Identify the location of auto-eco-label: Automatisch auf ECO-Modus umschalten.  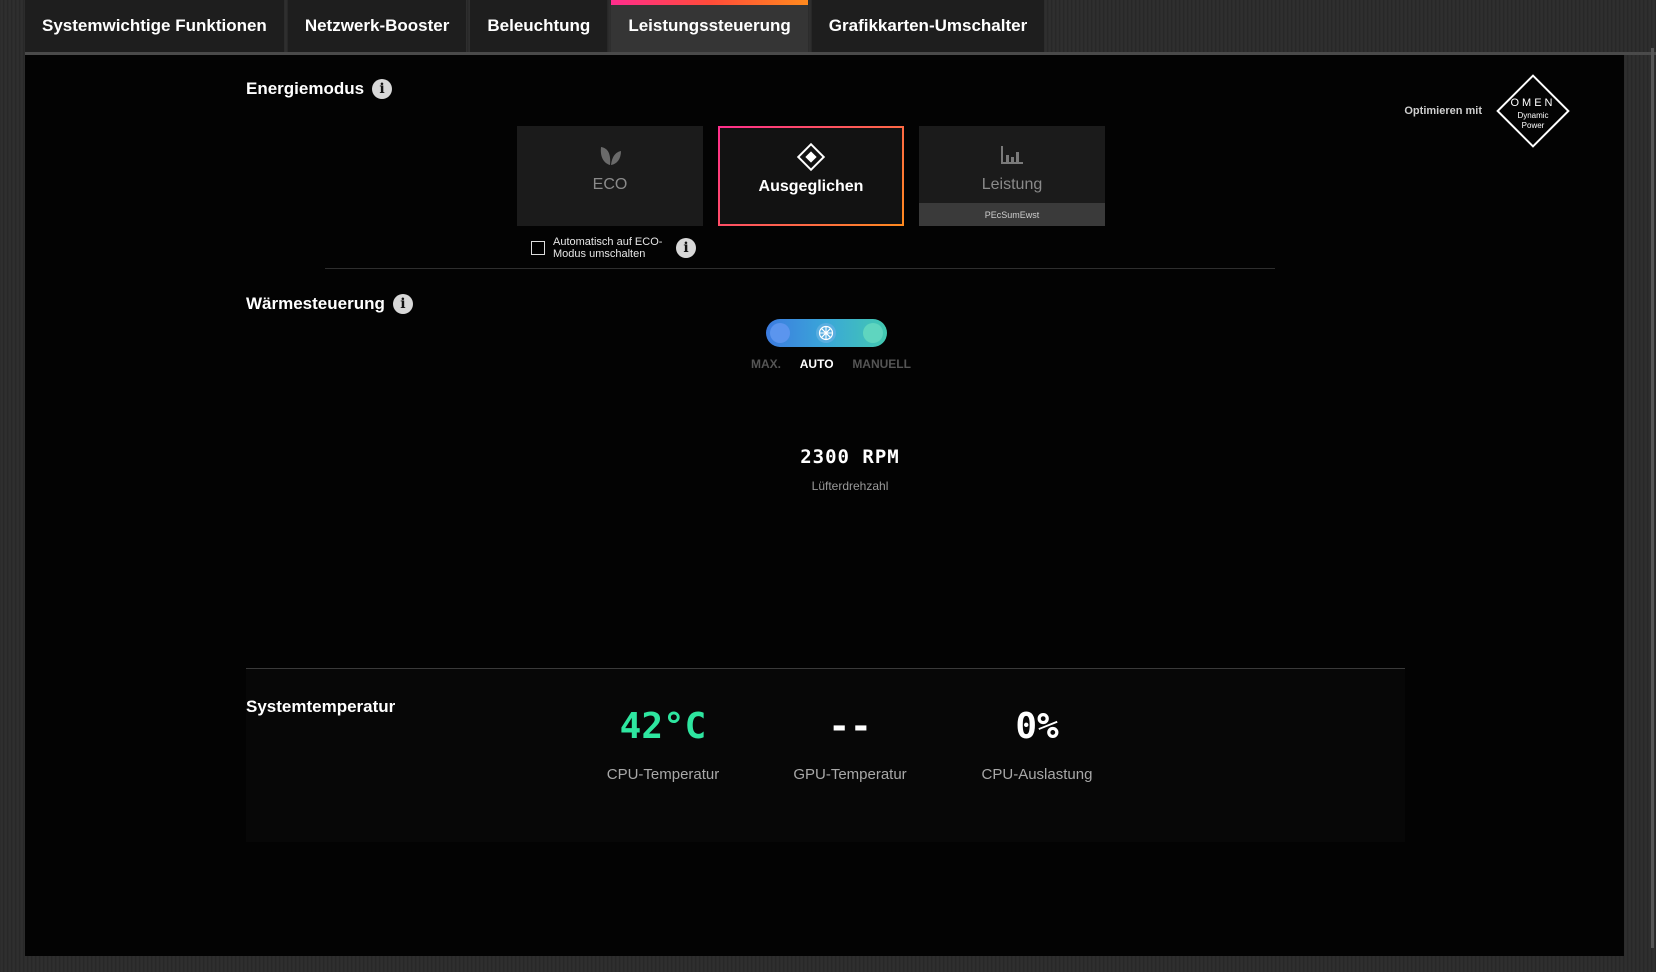
(608, 248).